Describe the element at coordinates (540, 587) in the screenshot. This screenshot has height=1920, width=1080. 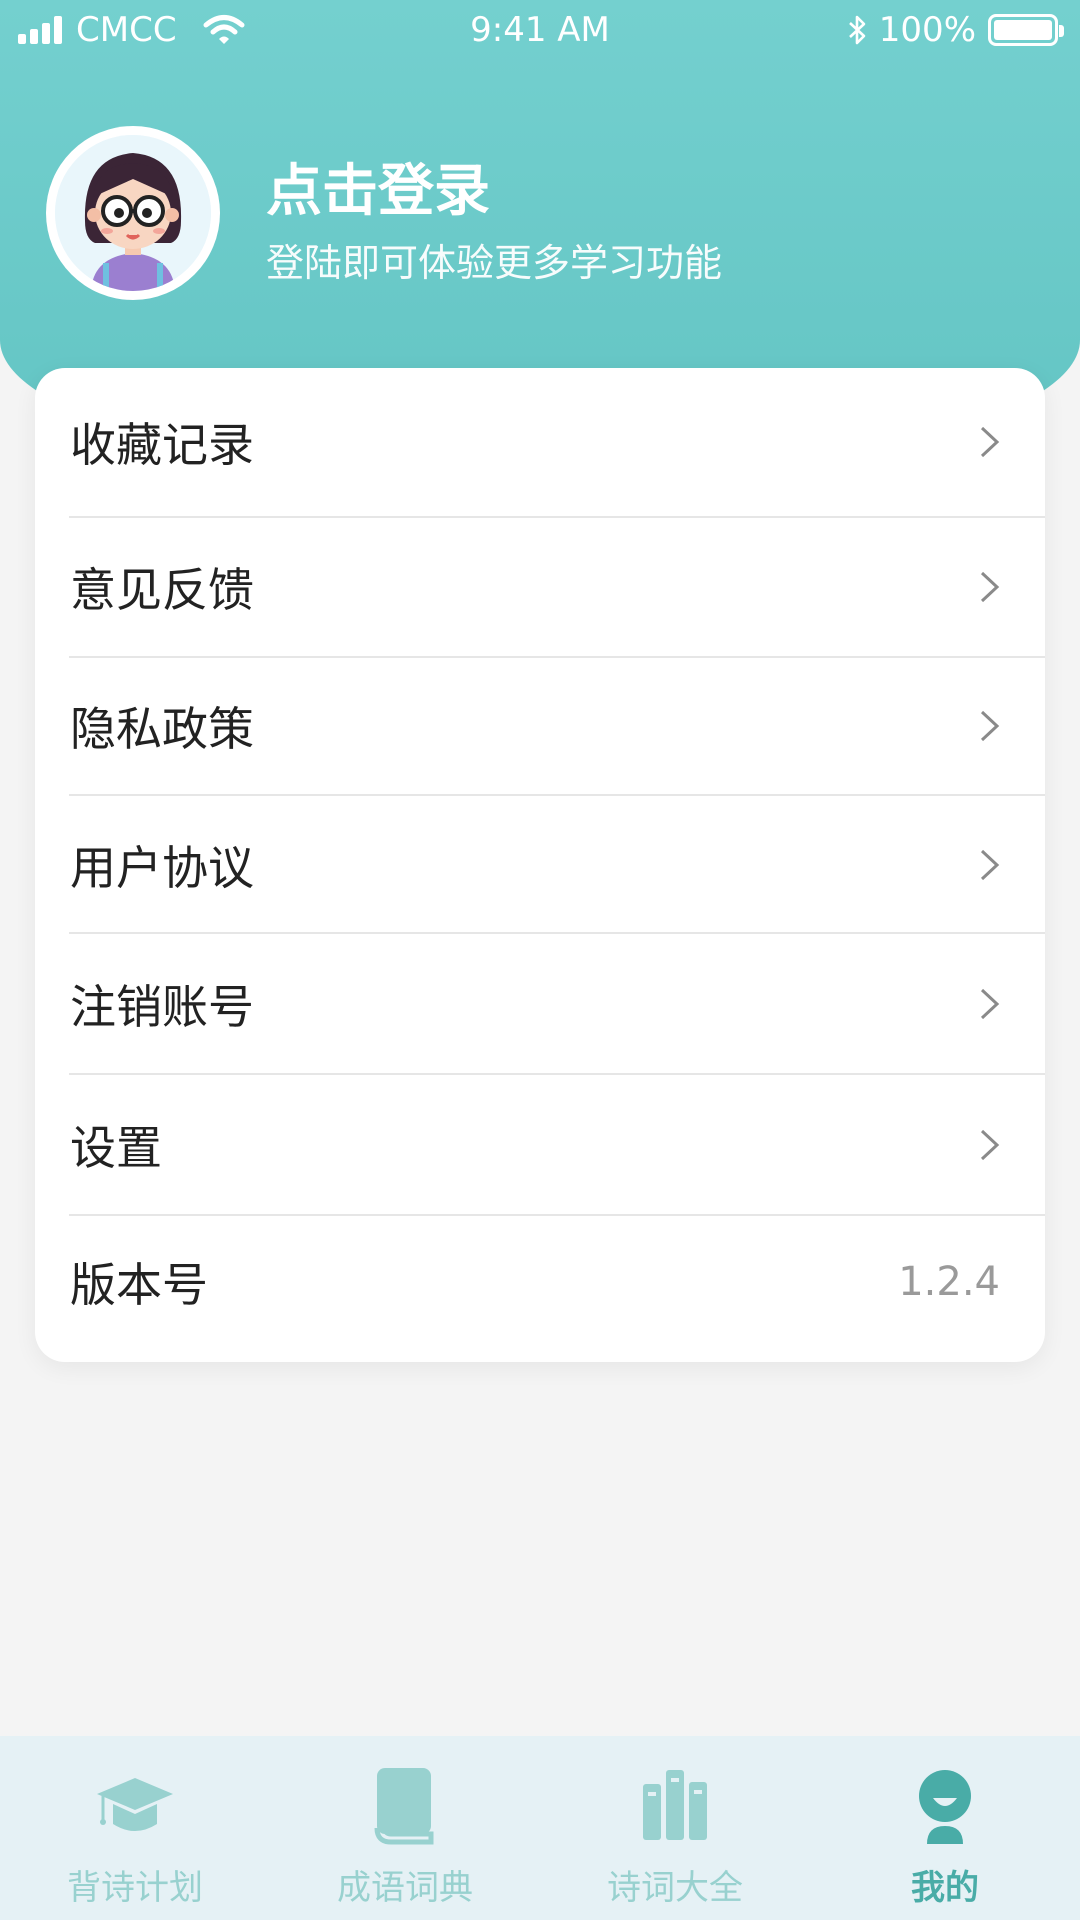
I see `menu-item-feedback: 意见反馈` at that location.